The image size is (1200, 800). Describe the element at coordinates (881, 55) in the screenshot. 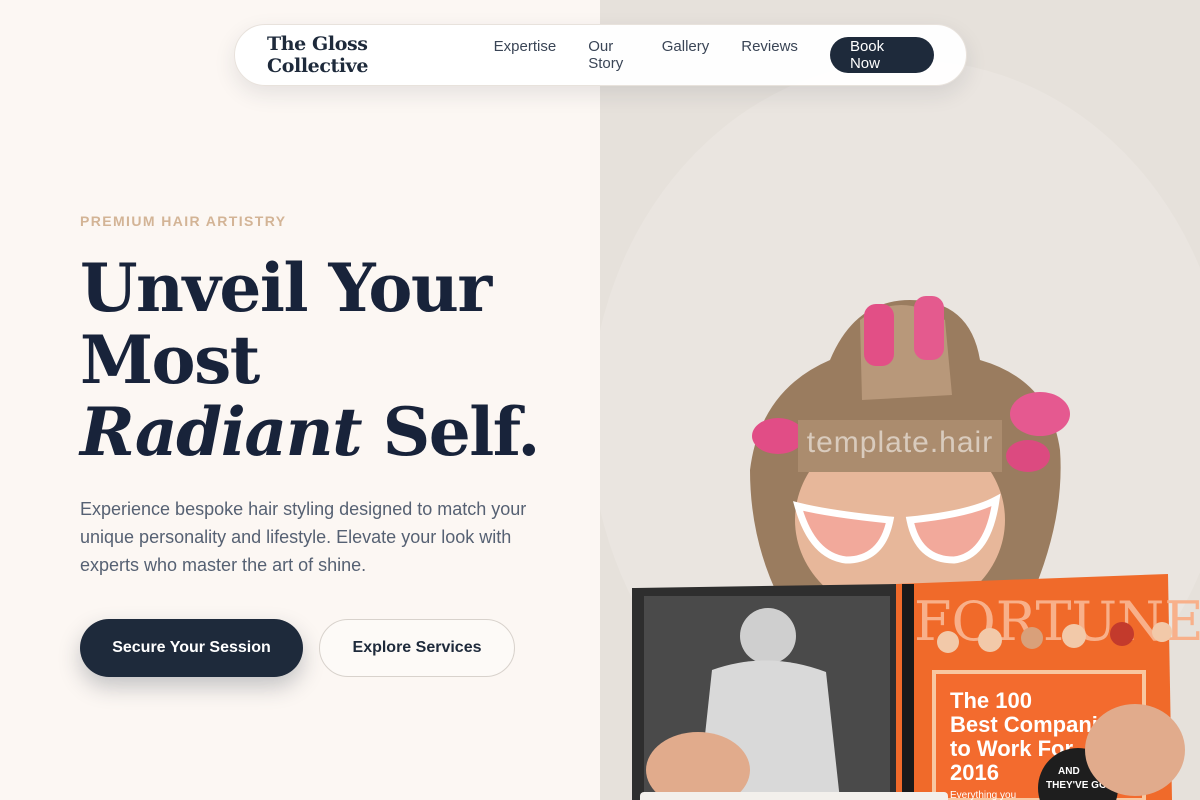

I see `book-now-button: Book Now` at that location.